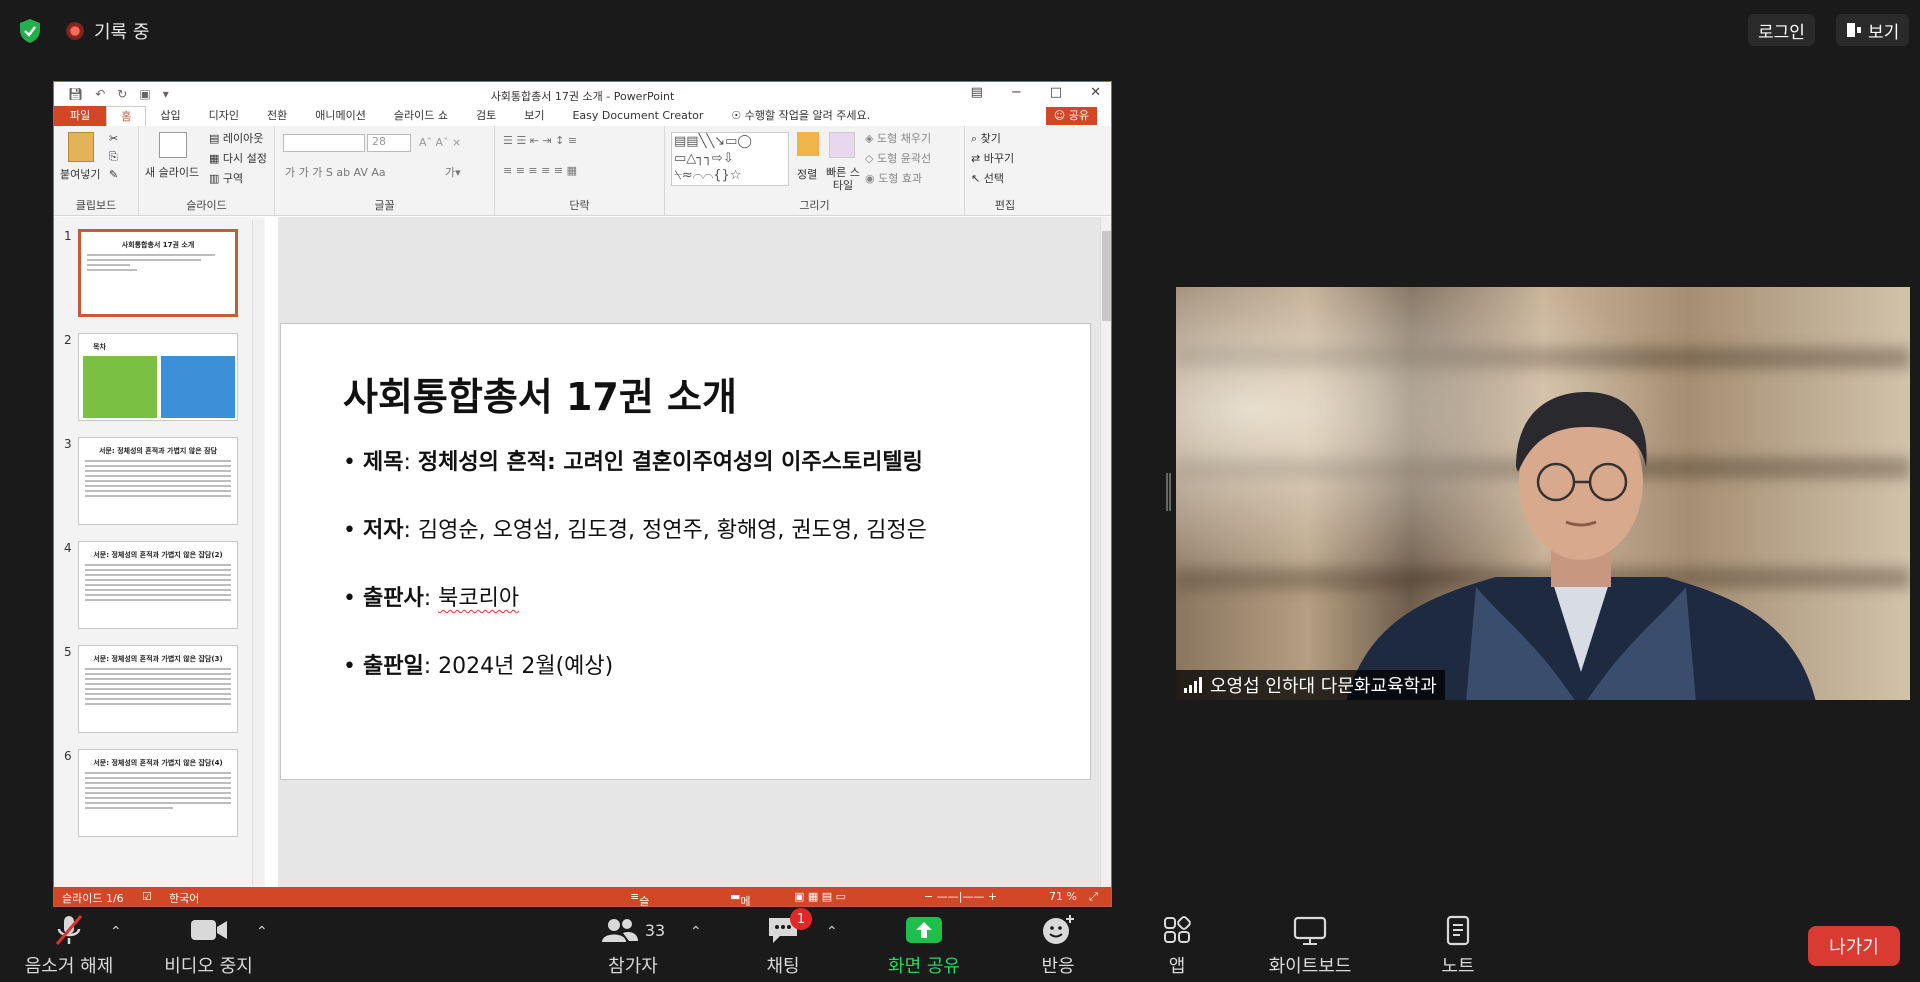  I want to click on paste-button: 붙여넣기, so click(80, 174).